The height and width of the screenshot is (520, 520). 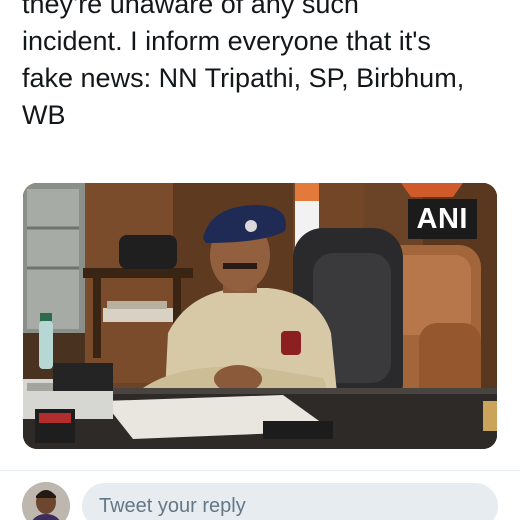 What do you see at coordinates (442, 219) in the screenshot?
I see `ani-watermark: ANI` at bounding box center [442, 219].